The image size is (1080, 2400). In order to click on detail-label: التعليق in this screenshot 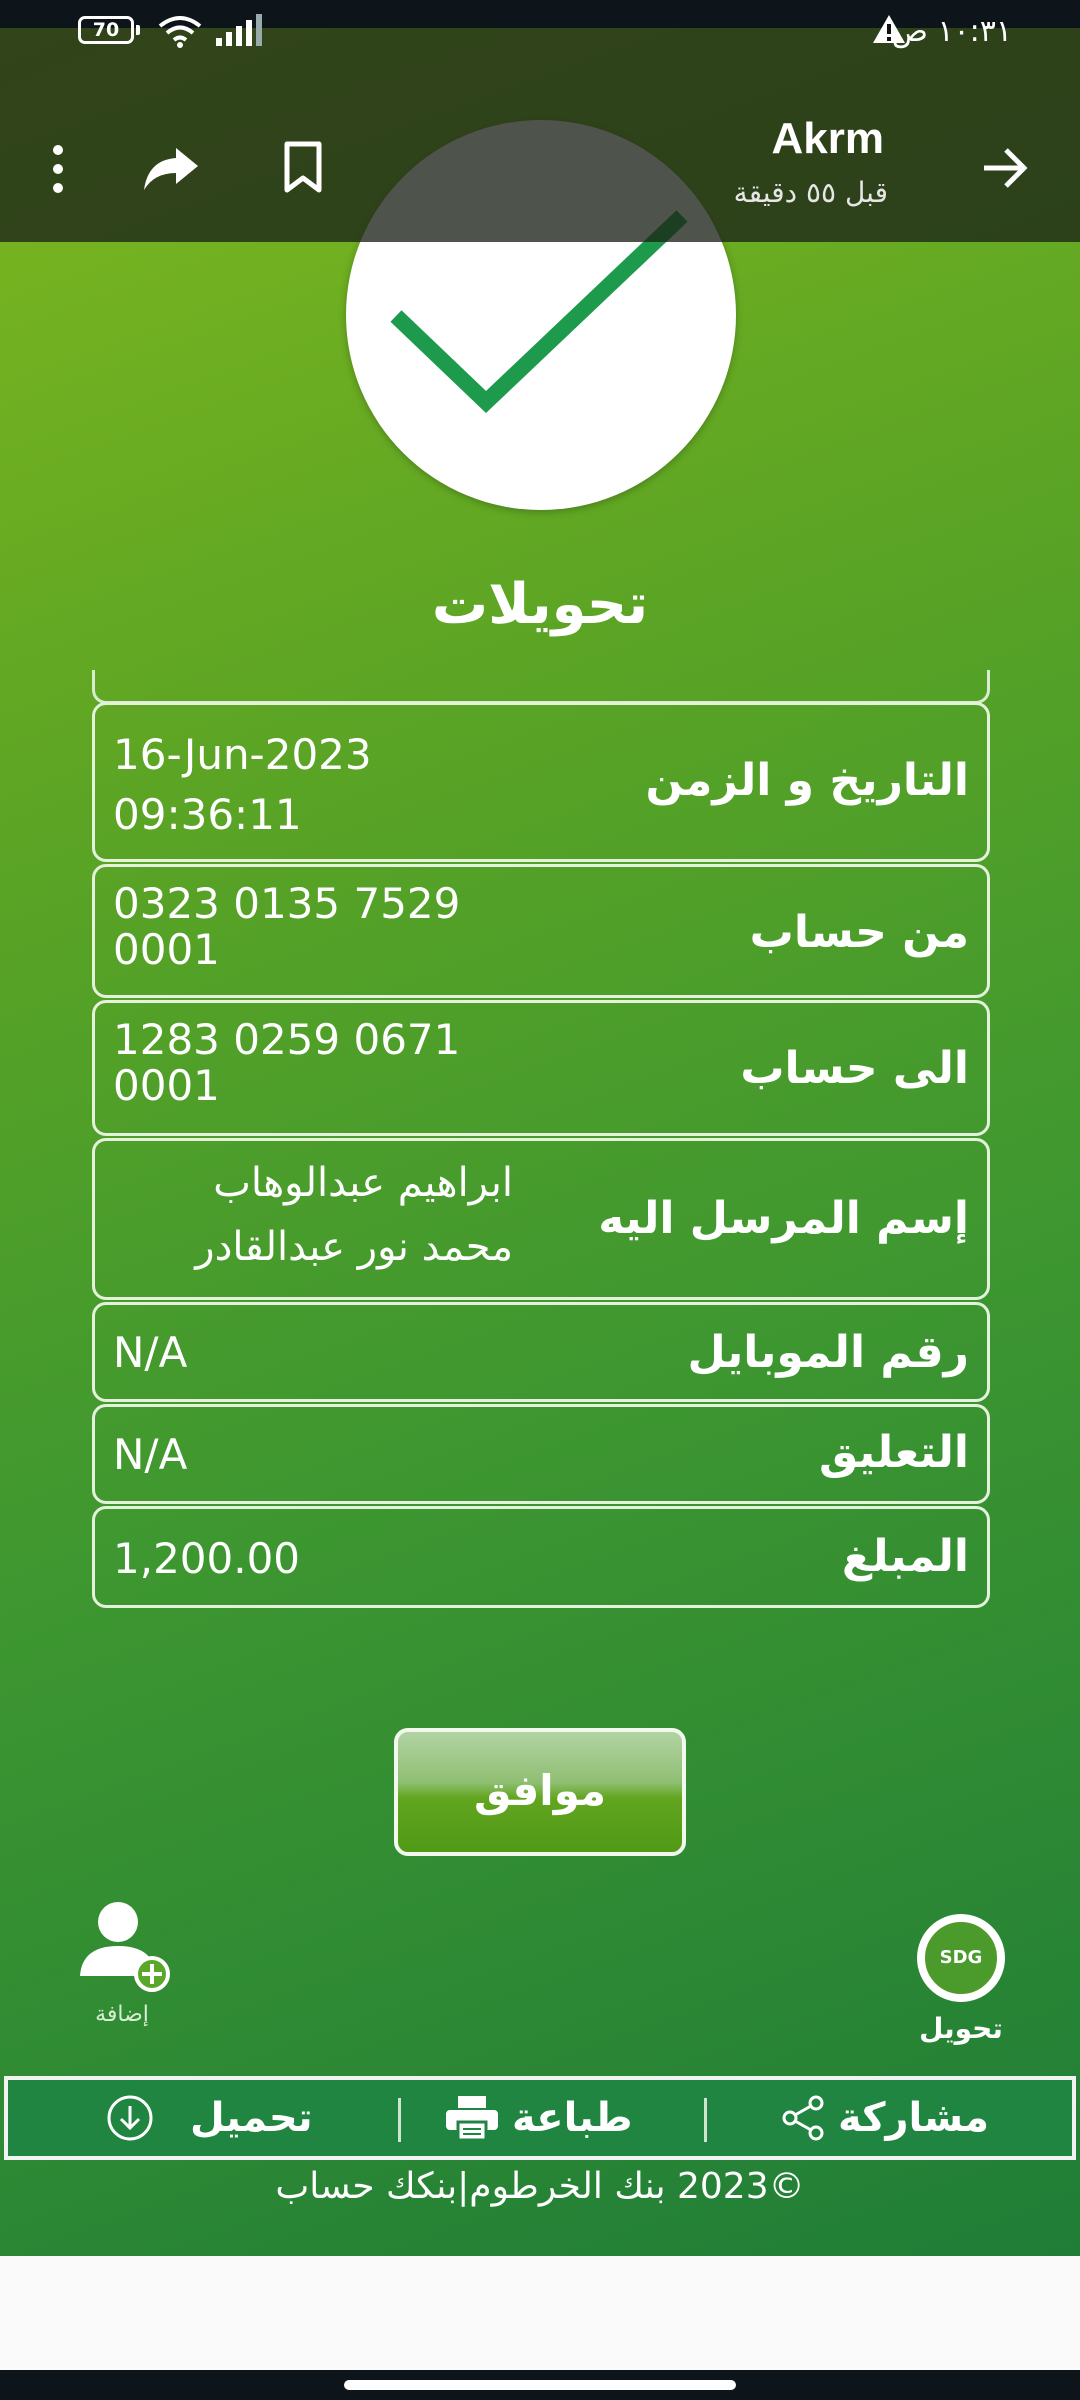, I will do `click(894, 1452)`.